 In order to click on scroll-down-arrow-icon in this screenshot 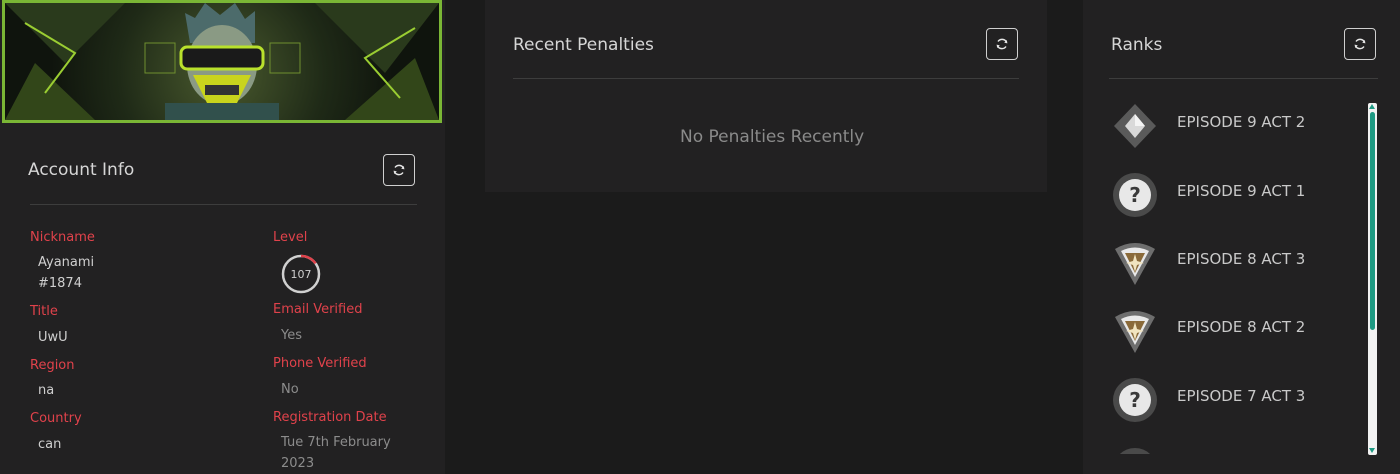, I will do `click(1372, 450)`.